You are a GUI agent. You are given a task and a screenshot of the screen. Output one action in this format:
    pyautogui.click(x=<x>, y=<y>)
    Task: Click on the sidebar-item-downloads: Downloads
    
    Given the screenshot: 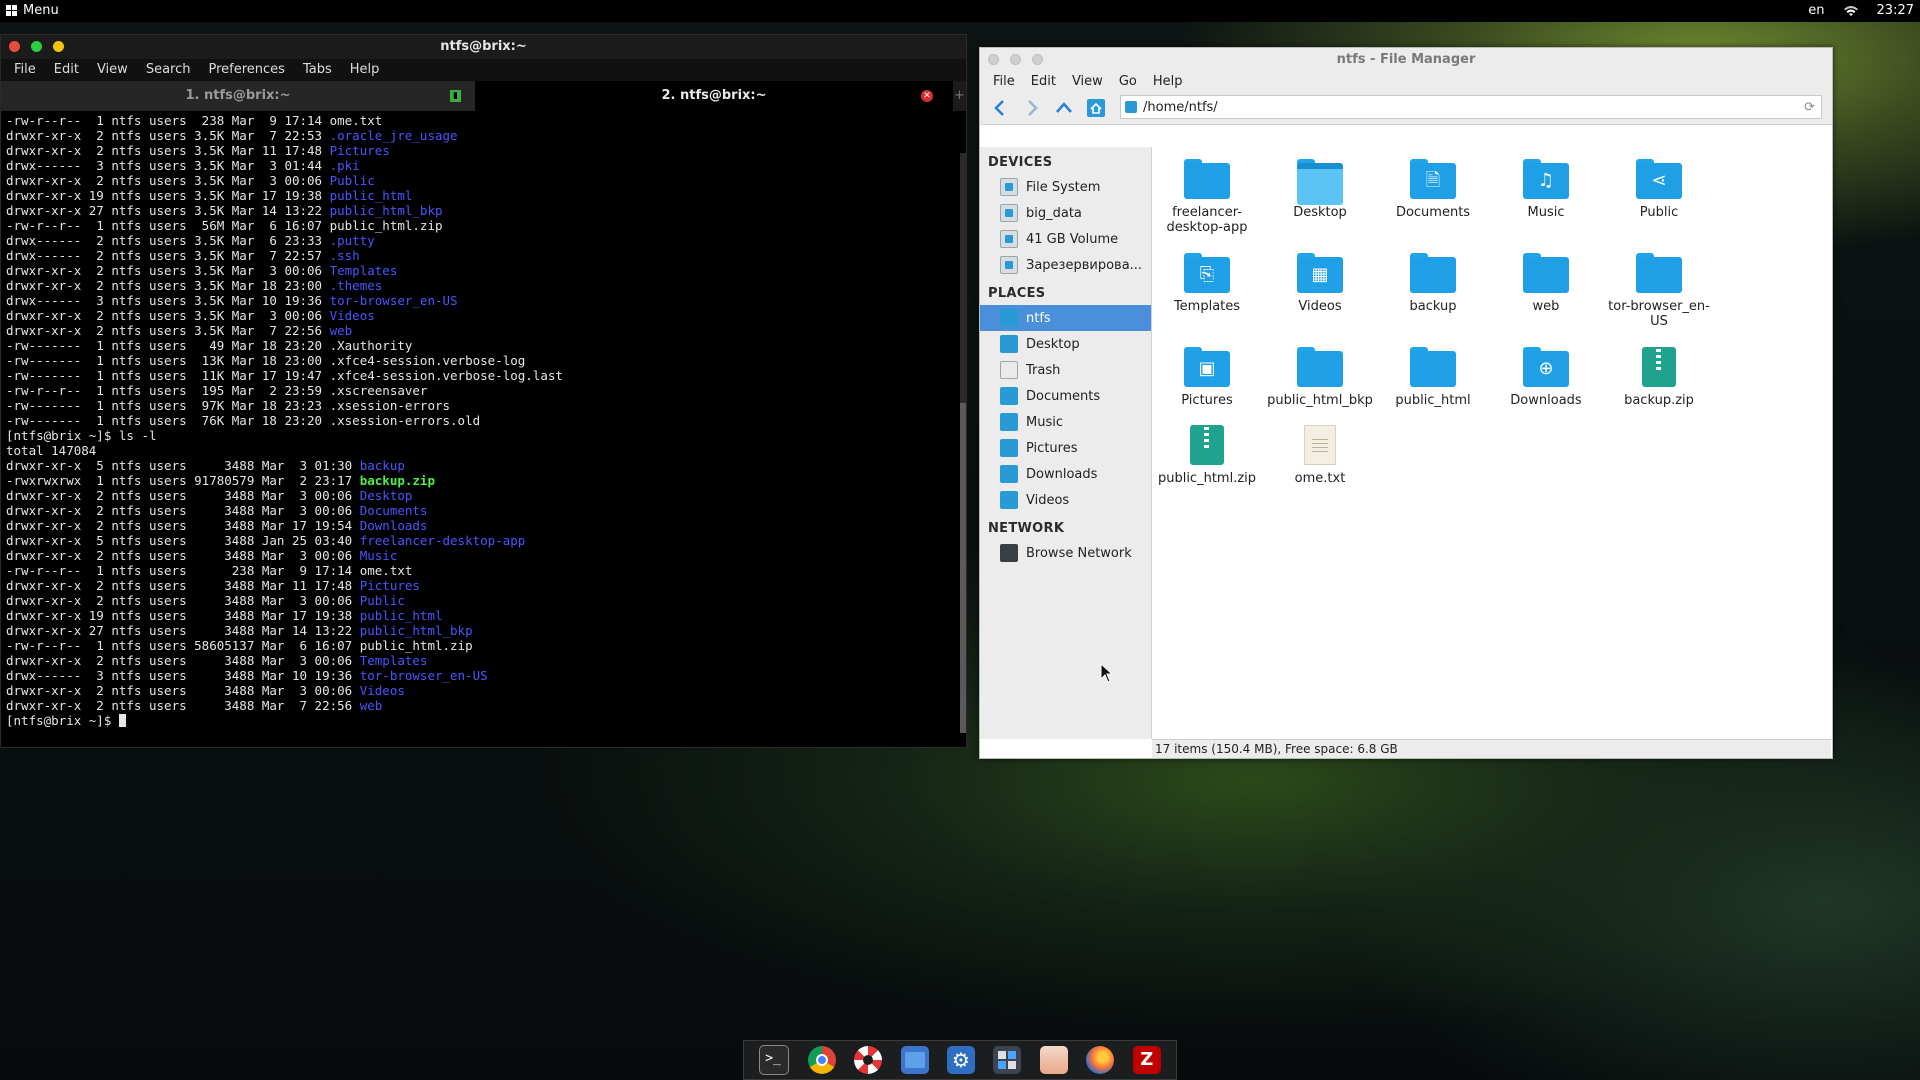 What is the action you would take?
    pyautogui.click(x=1065, y=474)
    